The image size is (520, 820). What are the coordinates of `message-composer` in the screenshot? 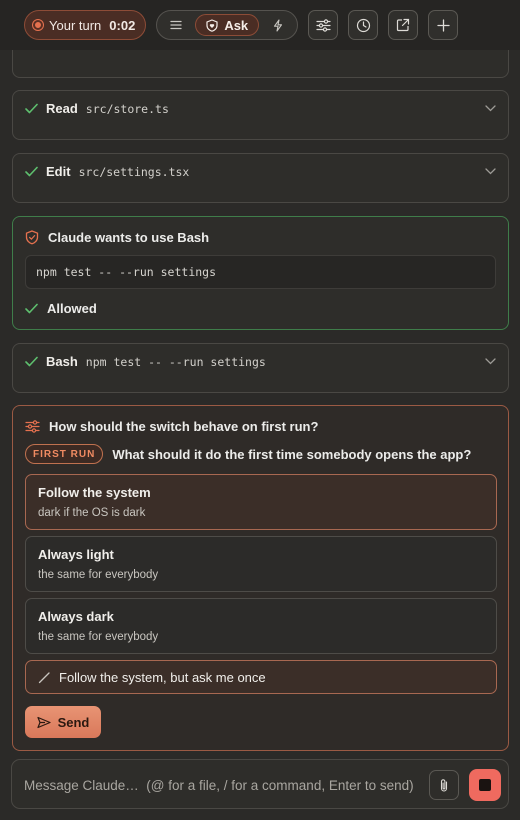 It's located at (260, 784).